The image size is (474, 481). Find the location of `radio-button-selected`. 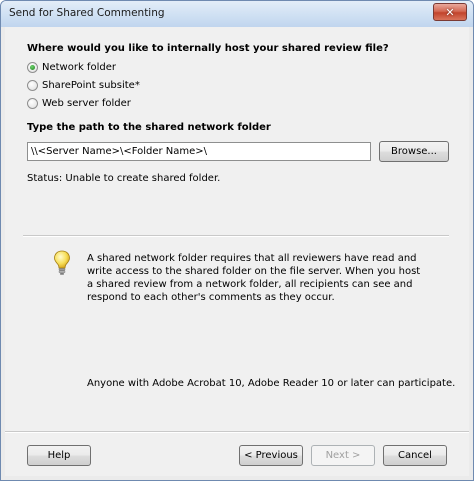

radio-button-selected is located at coordinates (32, 67).